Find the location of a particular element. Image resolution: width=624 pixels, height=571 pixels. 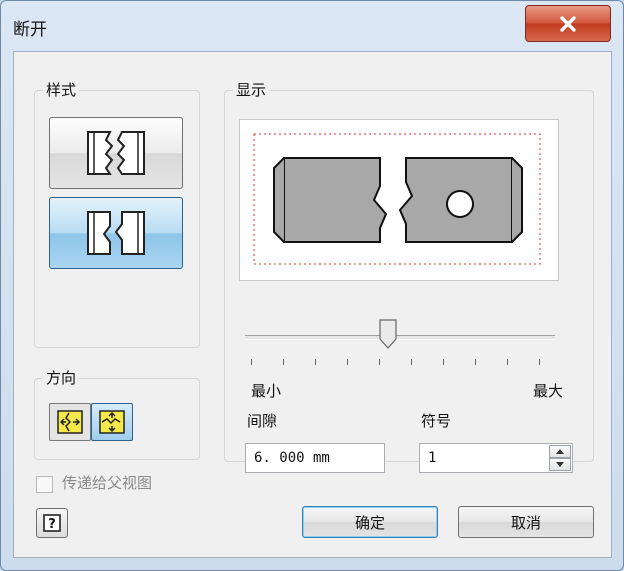

zigzag-break-icon is located at coordinates (116, 153).